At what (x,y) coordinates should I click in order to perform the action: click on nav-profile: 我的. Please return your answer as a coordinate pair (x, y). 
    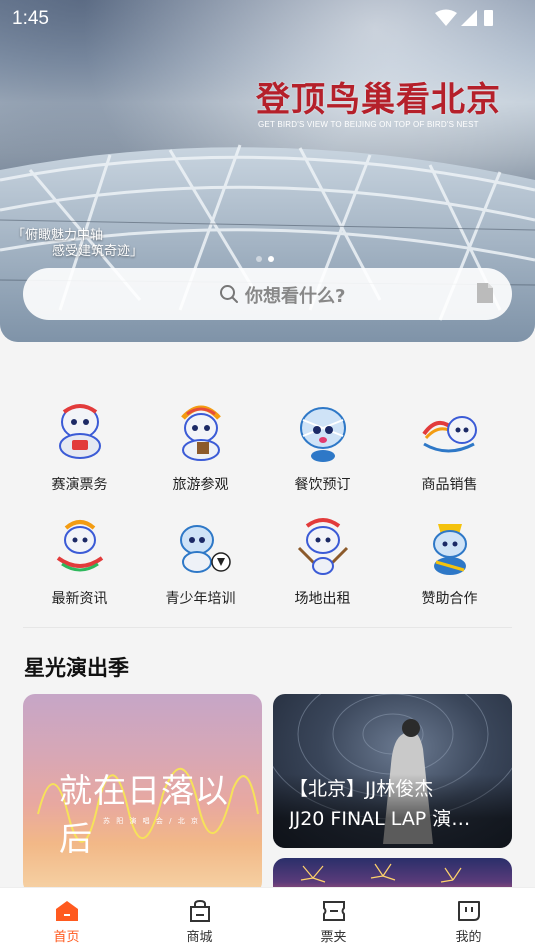
    Looking at the image, I should click on (468, 919).